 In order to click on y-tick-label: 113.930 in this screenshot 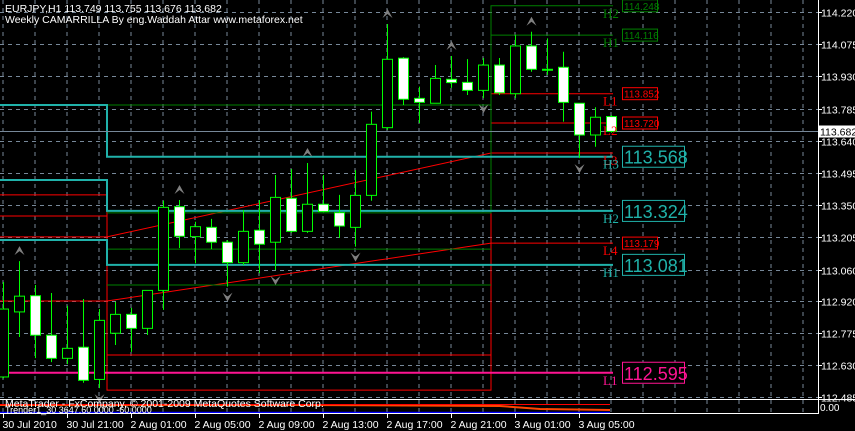, I will do `click(838, 78)`.